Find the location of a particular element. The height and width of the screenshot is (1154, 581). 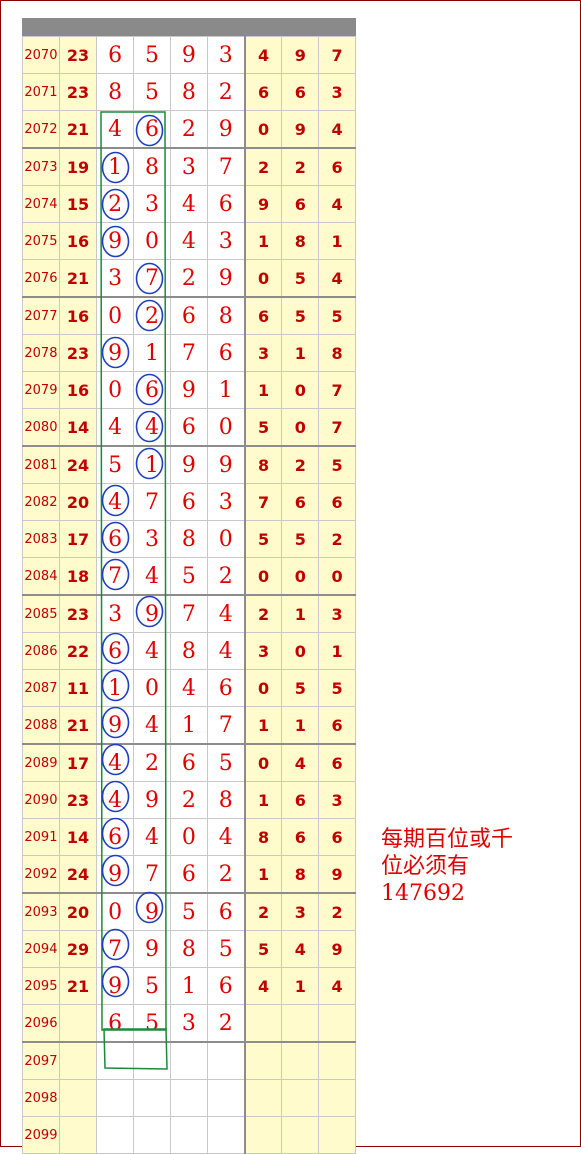

table-row: 2085 23 3 9 7 4 2 1 3 is located at coordinates (189, 613).